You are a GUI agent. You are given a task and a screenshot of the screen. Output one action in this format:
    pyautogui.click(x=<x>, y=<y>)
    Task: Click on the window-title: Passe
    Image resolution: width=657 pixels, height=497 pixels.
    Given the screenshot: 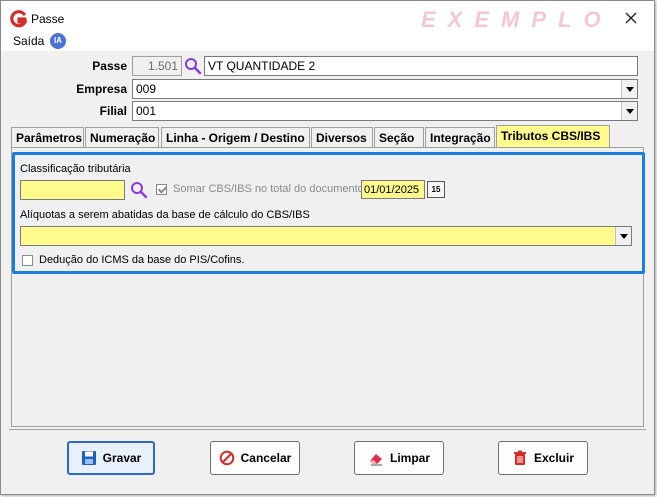 What is the action you would take?
    pyautogui.click(x=48, y=19)
    